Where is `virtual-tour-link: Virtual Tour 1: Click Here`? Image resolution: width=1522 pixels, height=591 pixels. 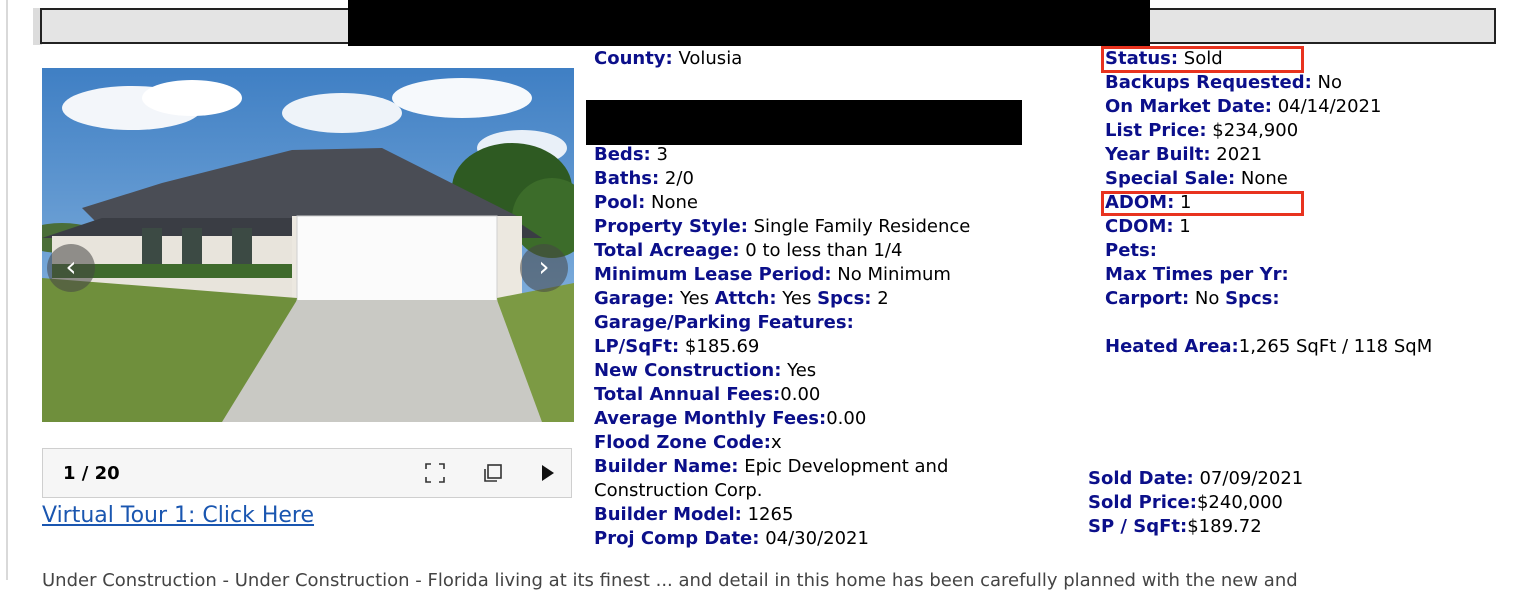
virtual-tour-link: Virtual Tour 1: Click Here is located at coordinates (178, 515).